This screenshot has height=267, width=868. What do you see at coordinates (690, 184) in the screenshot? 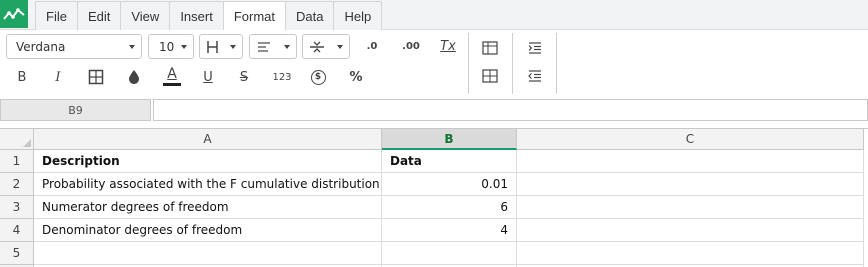
I see `cell-c2` at bounding box center [690, 184].